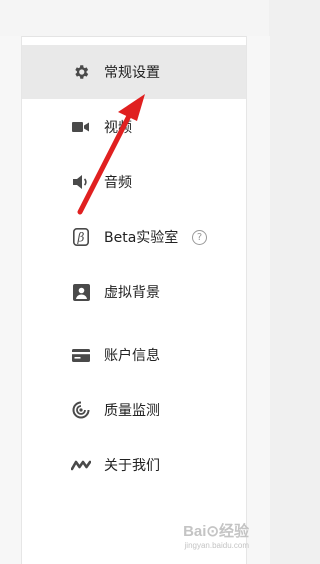 The image size is (320, 564). Describe the element at coordinates (81, 465) in the screenshot. I see `logo-icon` at that location.